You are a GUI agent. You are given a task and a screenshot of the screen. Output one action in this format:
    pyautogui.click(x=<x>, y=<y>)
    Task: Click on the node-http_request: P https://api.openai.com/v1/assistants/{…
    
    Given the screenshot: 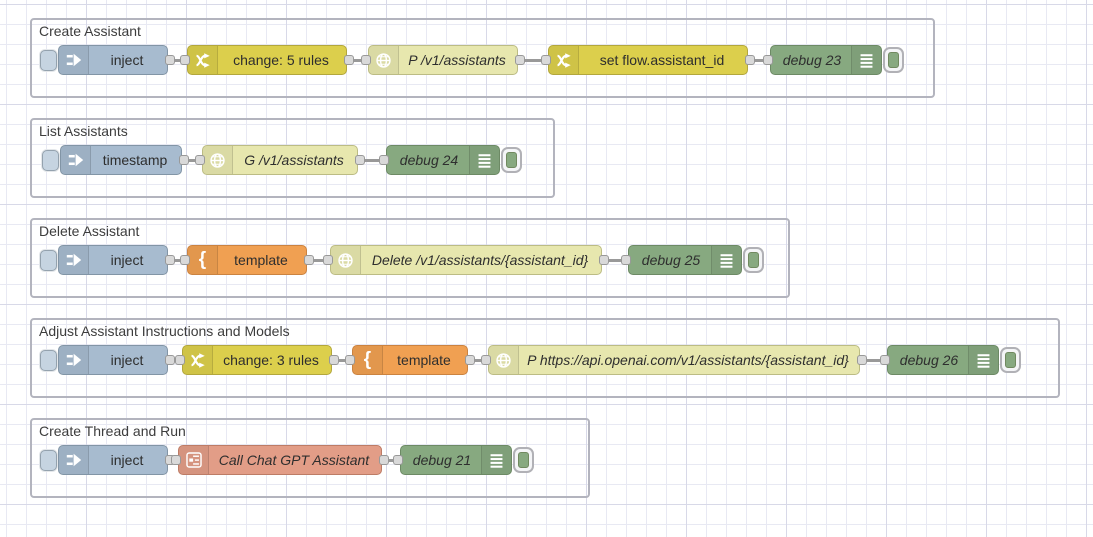 What is the action you would take?
    pyautogui.click(x=674, y=360)
    